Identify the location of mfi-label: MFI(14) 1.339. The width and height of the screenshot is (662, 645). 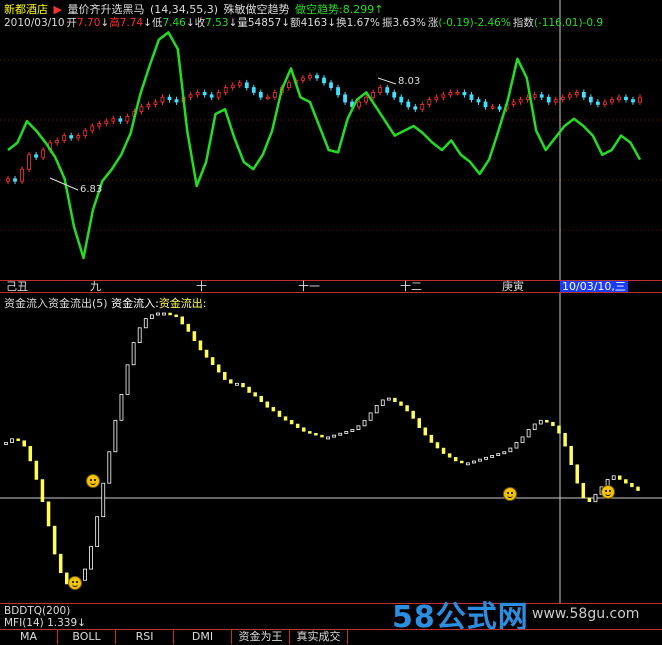
(41, 623).